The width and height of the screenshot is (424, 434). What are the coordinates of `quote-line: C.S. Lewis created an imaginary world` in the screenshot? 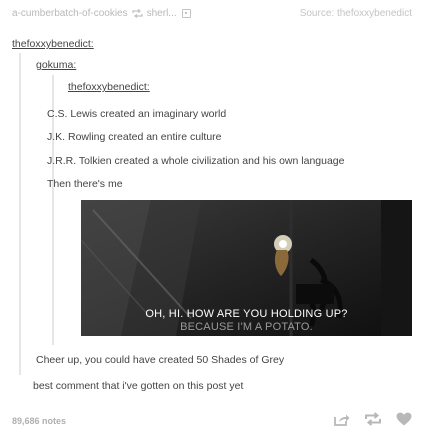 It's located at (137, 114).